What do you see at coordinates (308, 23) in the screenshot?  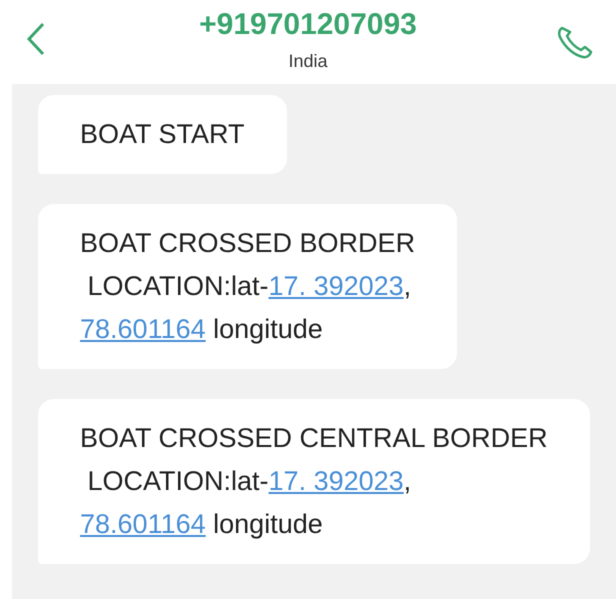 I see `contact-number: +919701207093` at bounding box center [308, 23].